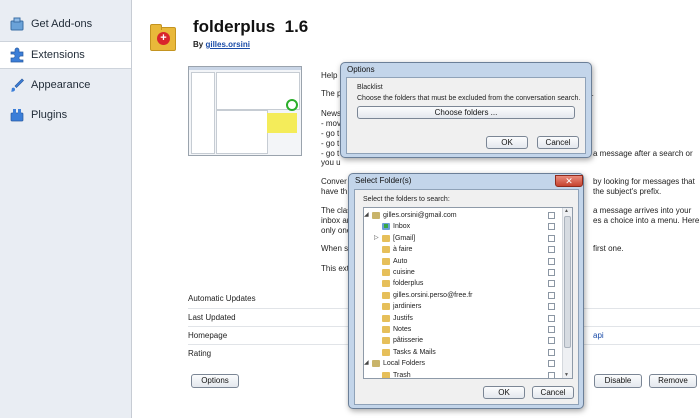 The width and height of the screenshot is (700, 418). I want to click on extension-name: folderplus, so click(234, 26).